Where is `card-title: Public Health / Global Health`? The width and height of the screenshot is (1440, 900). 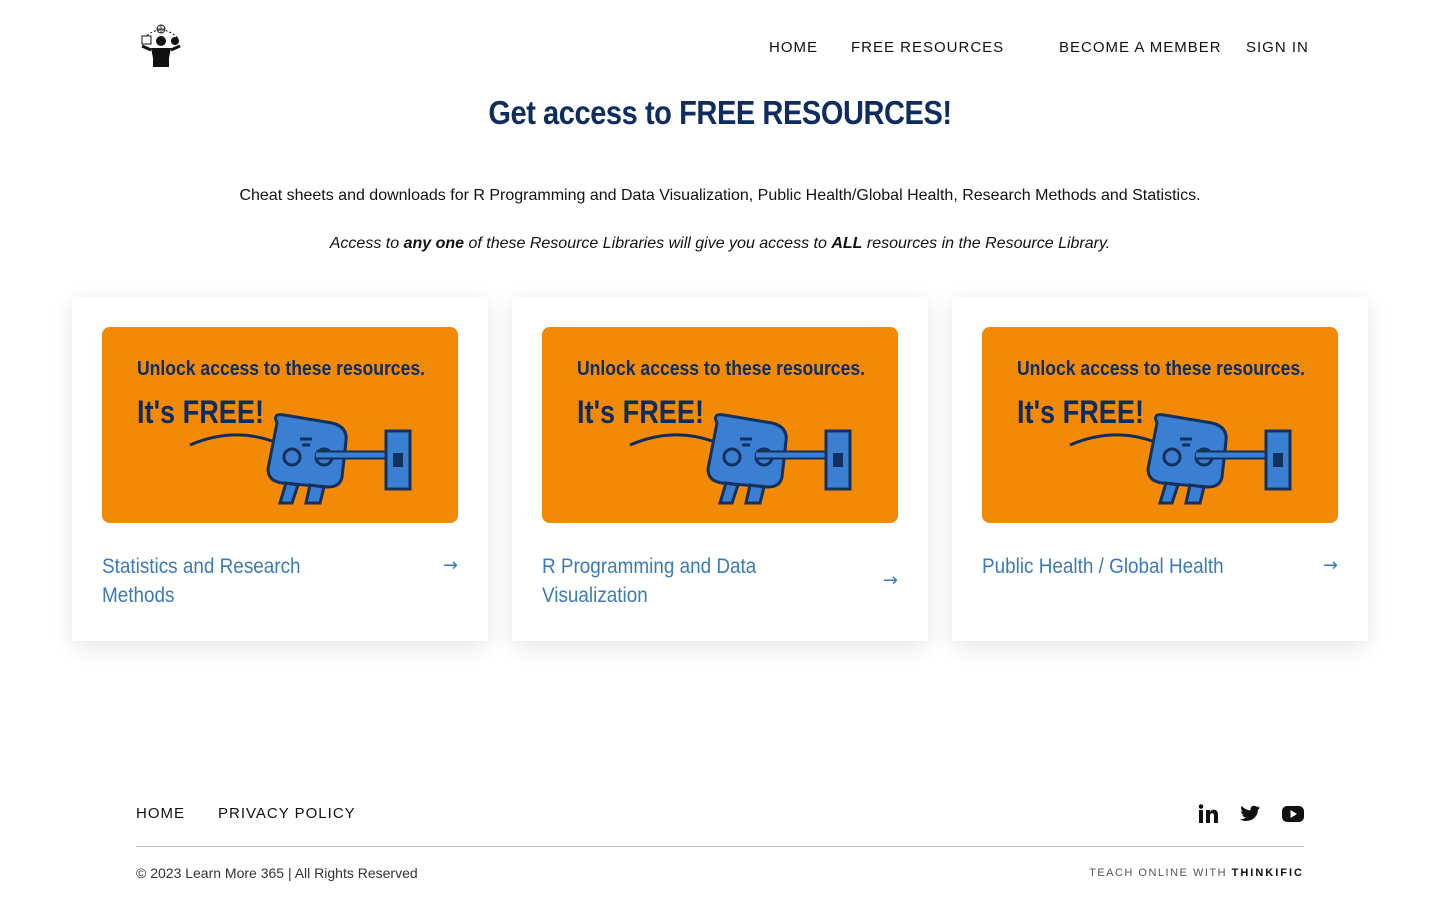
card-title: Public Health / Global Health is located at coordinates (1117, 566).